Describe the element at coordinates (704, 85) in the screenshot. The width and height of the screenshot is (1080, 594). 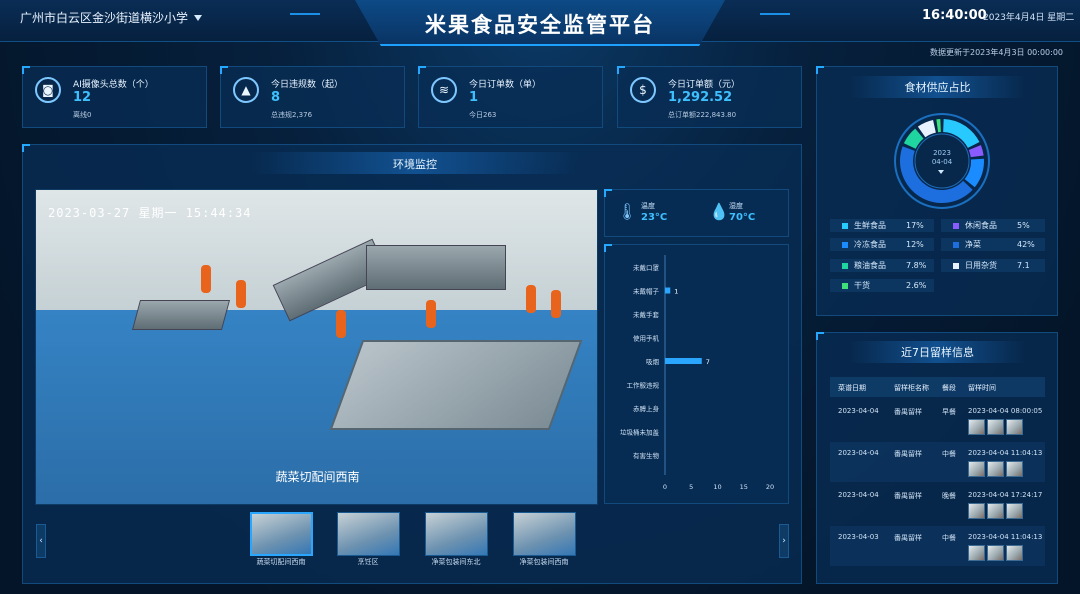
I see `stat-label: 今日订单额（元）` at that location.